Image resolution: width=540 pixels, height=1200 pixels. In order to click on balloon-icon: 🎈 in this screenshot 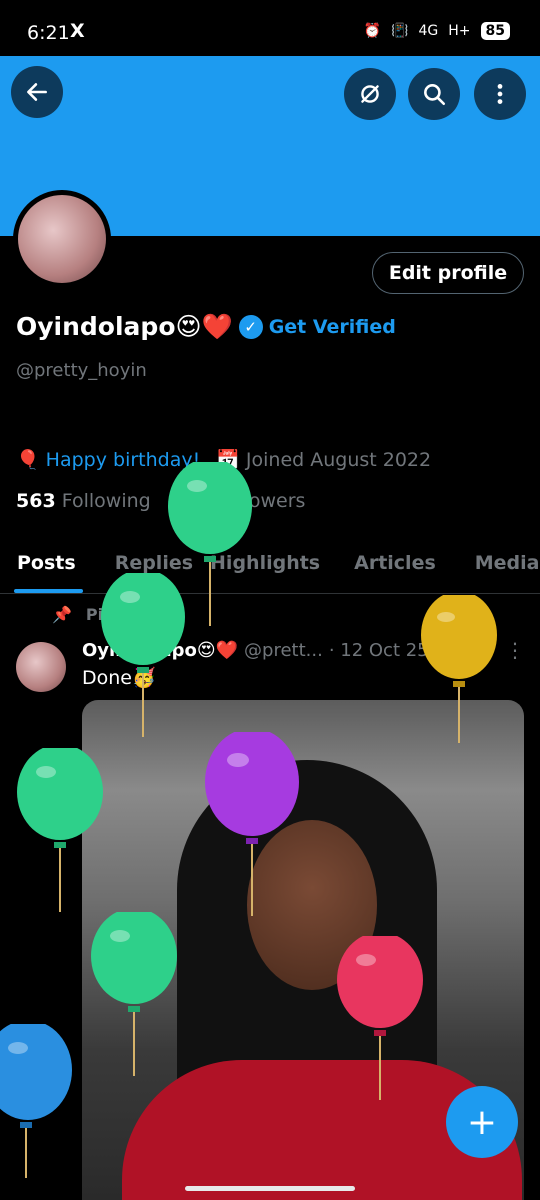, I will do `click(28, 460)`.